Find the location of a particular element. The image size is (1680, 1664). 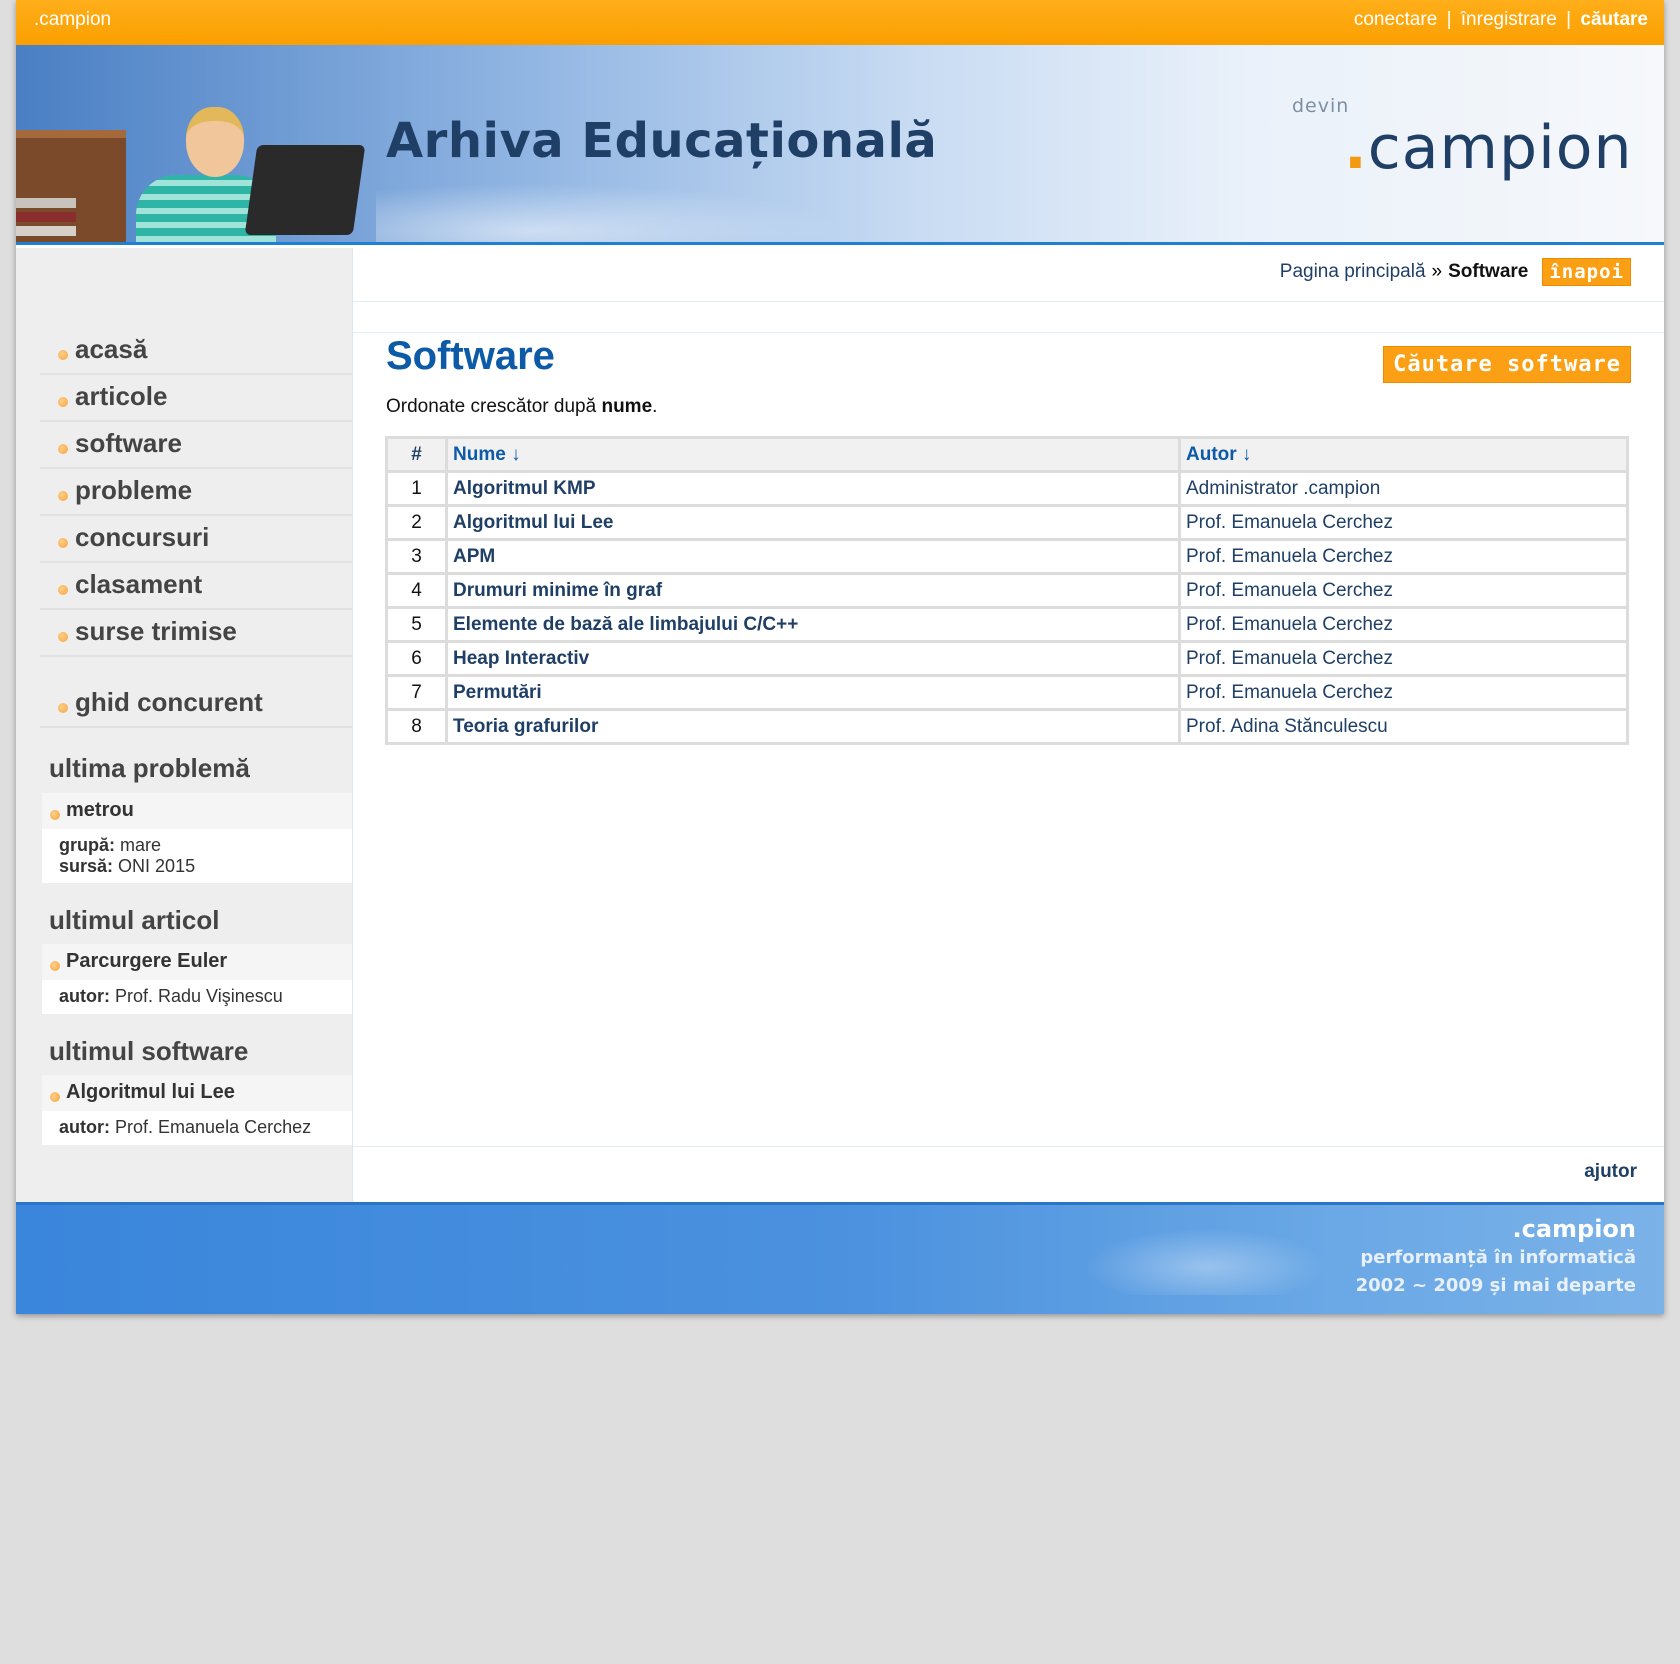

register-link: înregistrare is located at coordinates (1509, 19).